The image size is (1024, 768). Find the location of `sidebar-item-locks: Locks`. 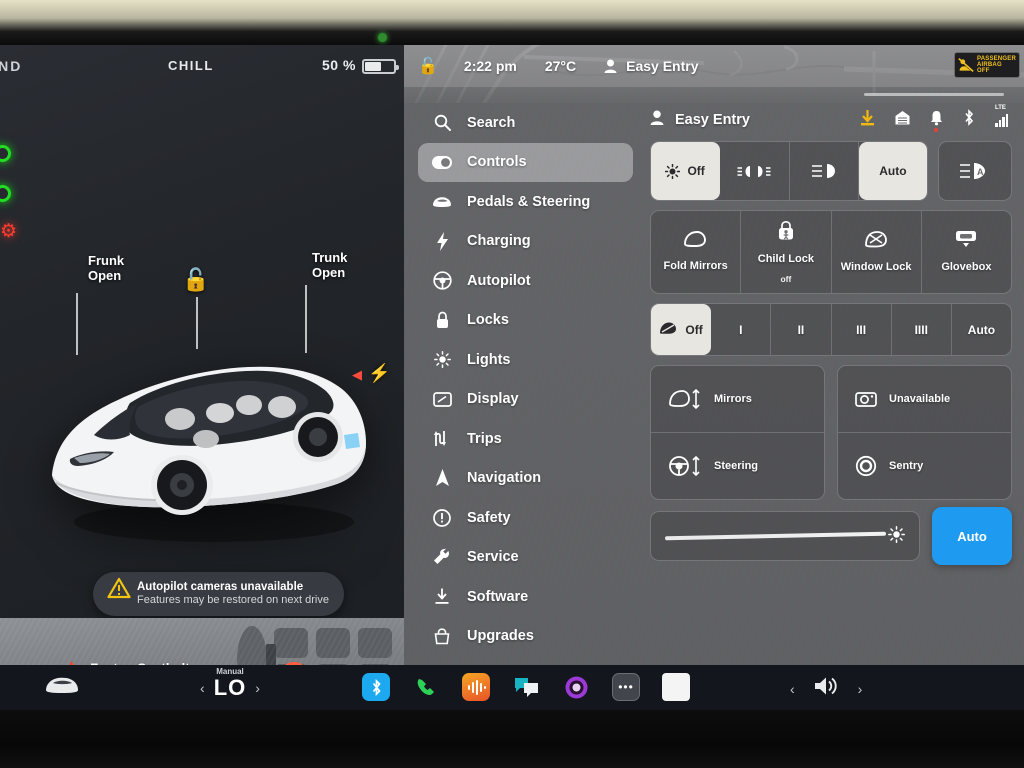

sidebar-item-locks: Locks is located at coordinates (525, 321).